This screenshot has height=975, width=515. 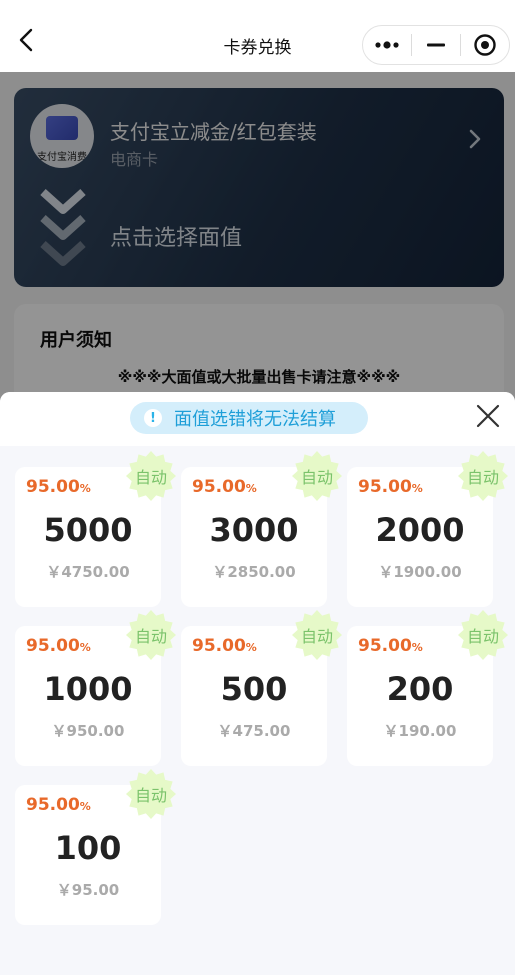 I want to click on more-button, so click(x=387, y=45).